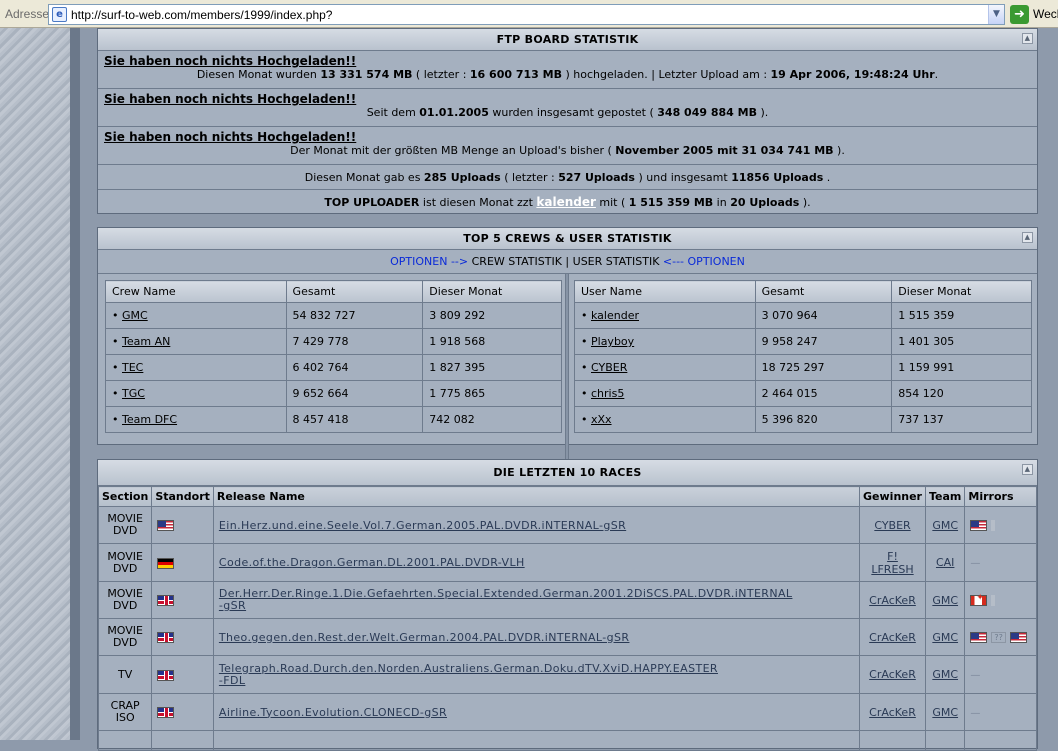 This screenshot has height=751, width=1058. Describe the element at coordinates (492, 393) in the screenshot. I see `crew-month: 1 775 865` at that location.